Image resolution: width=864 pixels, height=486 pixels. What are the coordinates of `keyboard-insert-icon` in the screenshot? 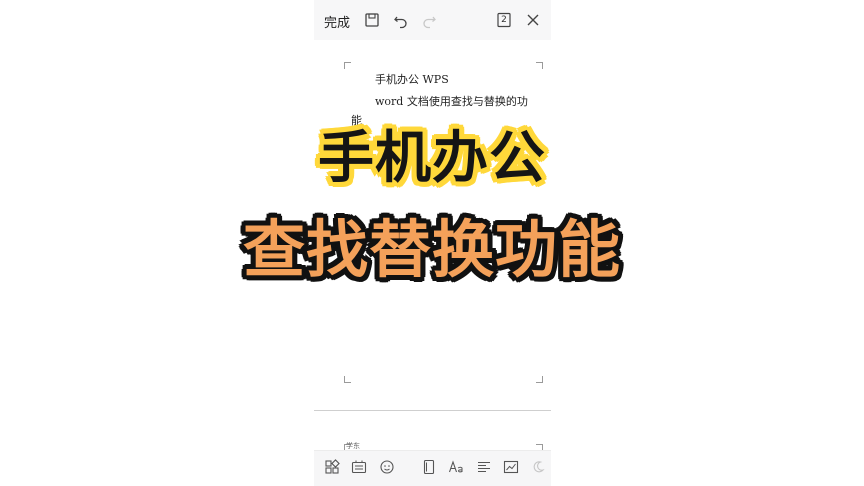 It's located at (359, 467).